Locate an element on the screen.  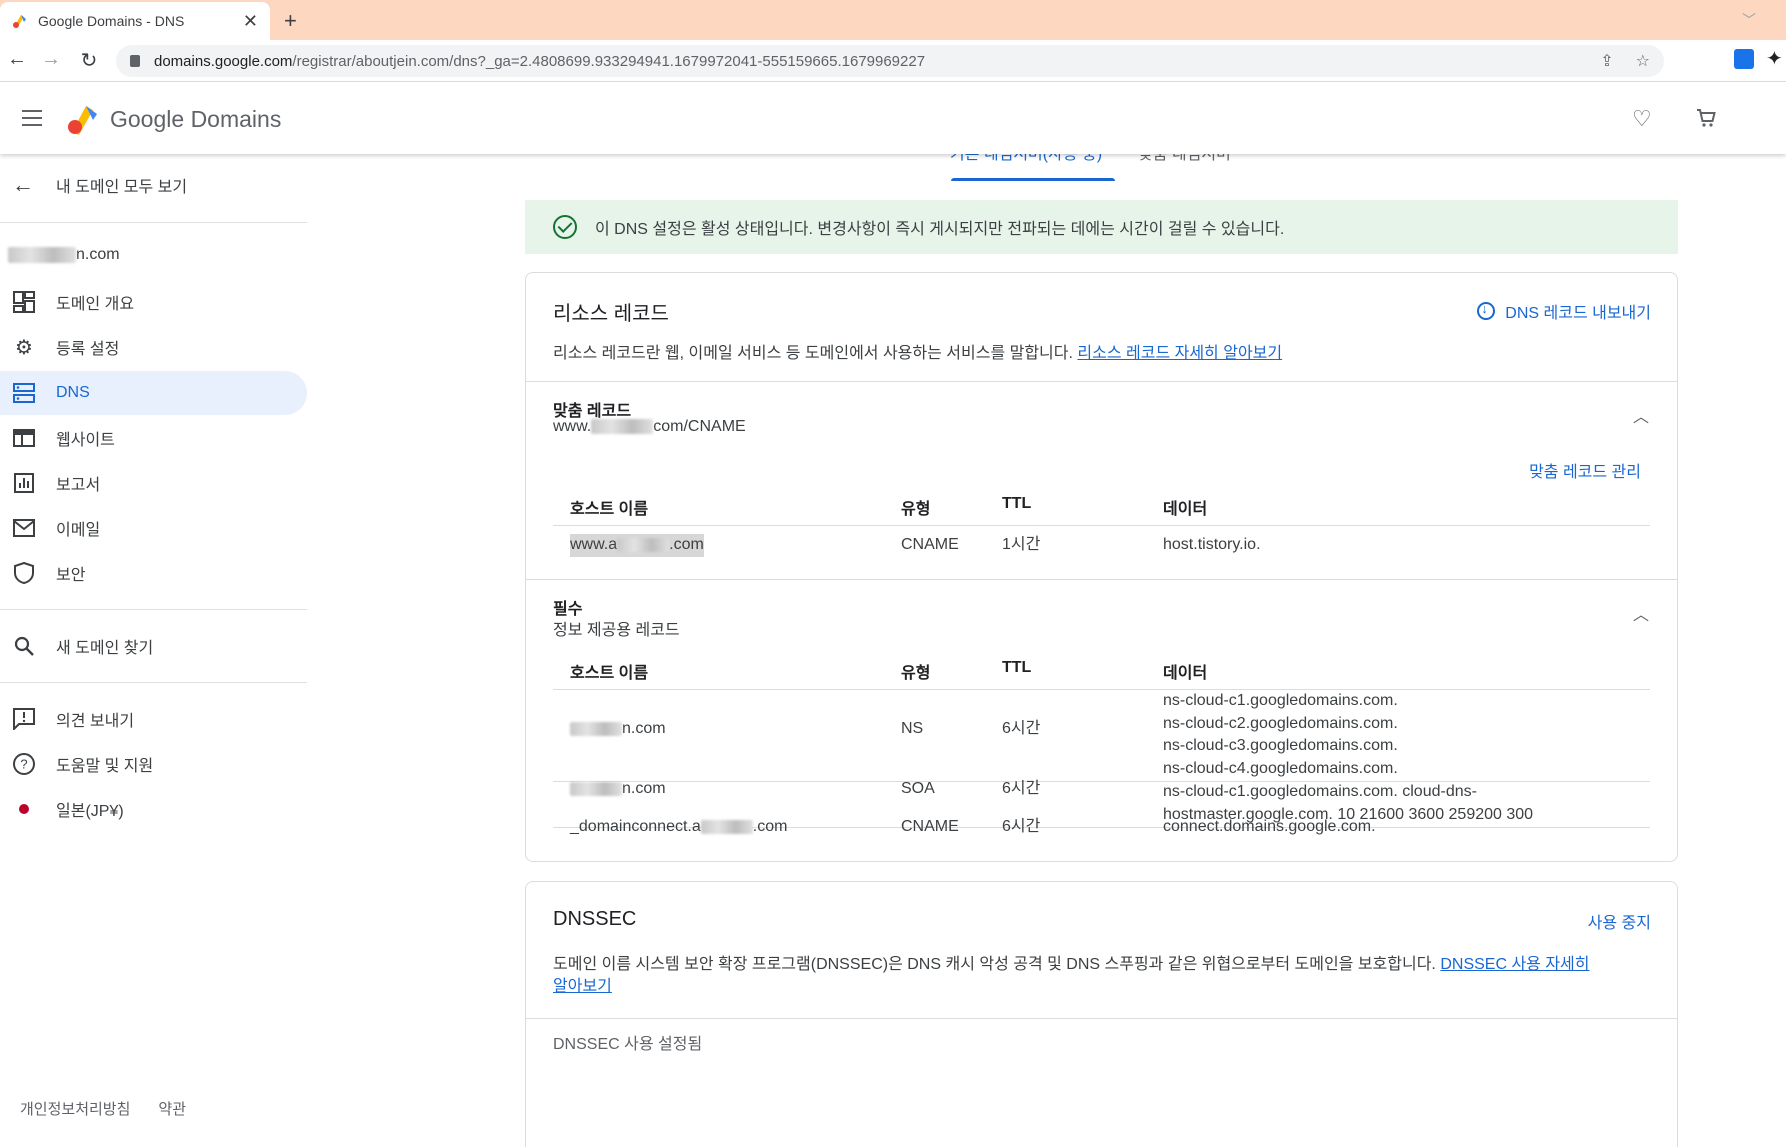
mail-icon is located at coordinates (24, 528).